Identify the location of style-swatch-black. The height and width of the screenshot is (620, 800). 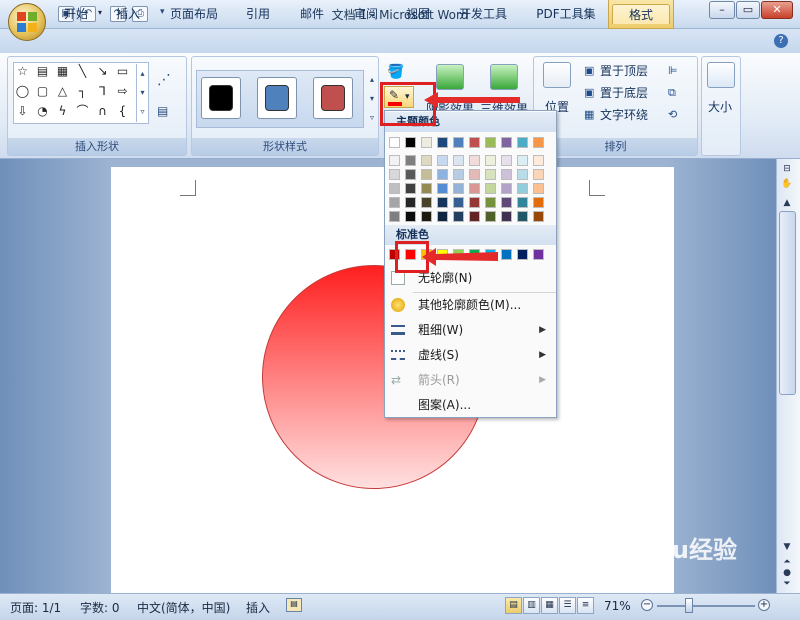
(221, 98).